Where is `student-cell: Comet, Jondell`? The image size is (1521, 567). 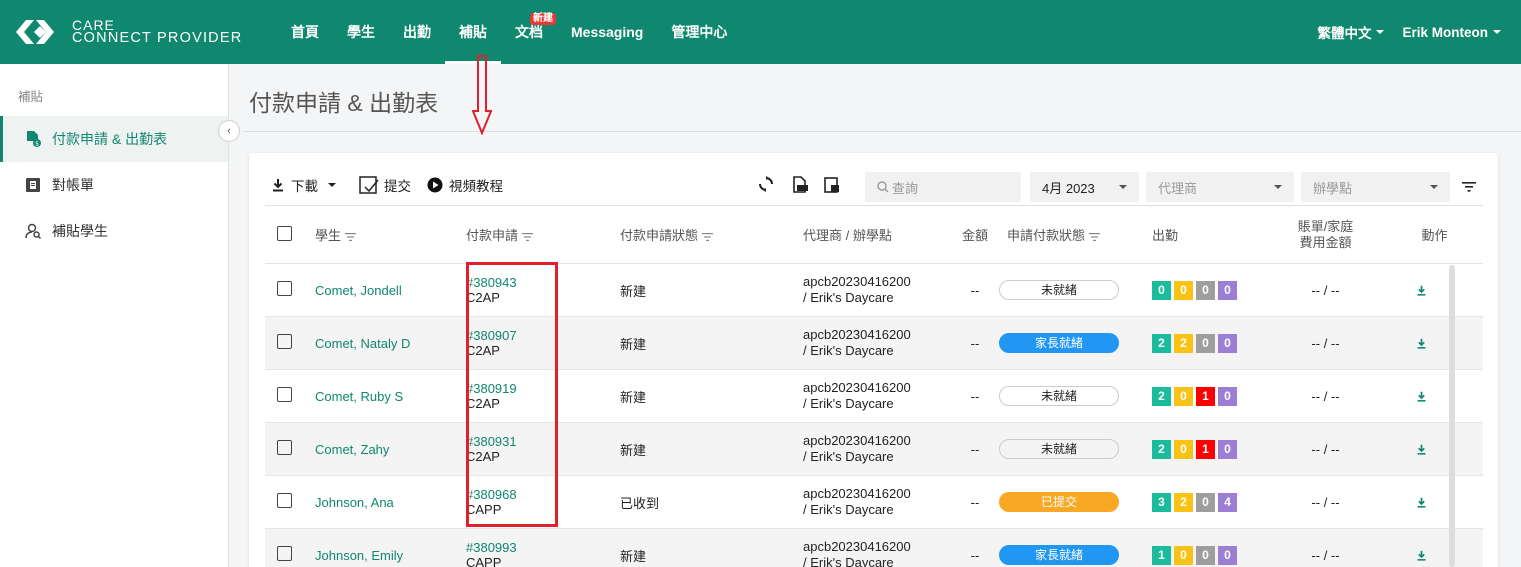
student-cell: Comet, Jondell is located at coordinates (382, 290).